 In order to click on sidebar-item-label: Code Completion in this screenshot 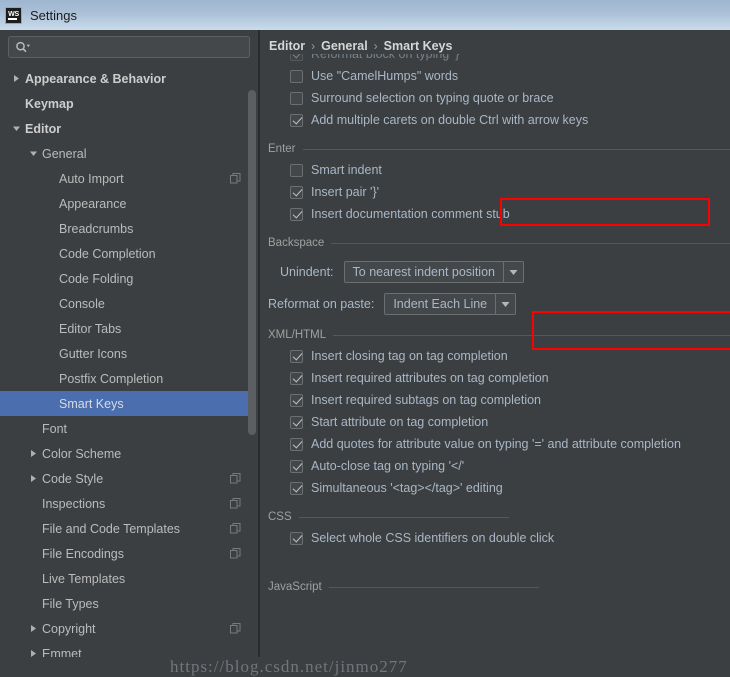, I will do `click(150, 254)`.